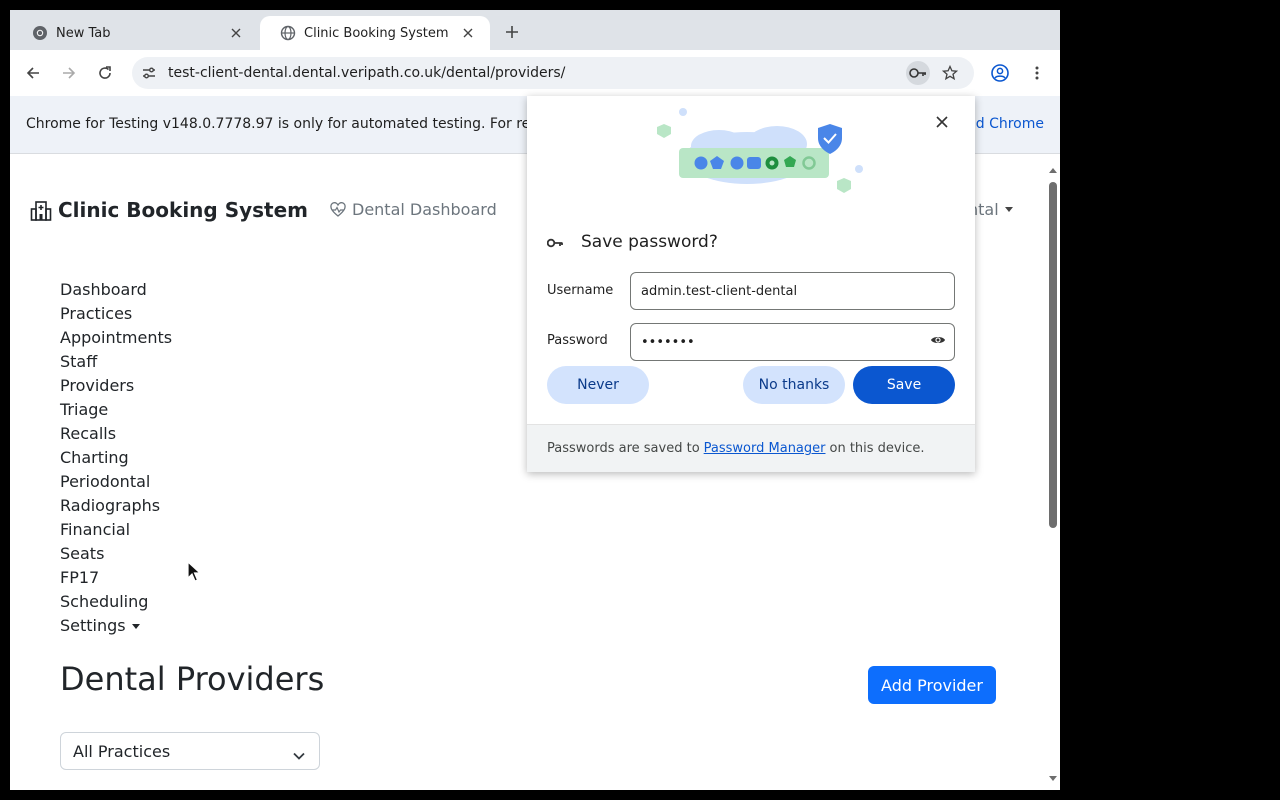 The image size is (1280, 800). I want to click on chevron-down-icon, so click(299, 754).